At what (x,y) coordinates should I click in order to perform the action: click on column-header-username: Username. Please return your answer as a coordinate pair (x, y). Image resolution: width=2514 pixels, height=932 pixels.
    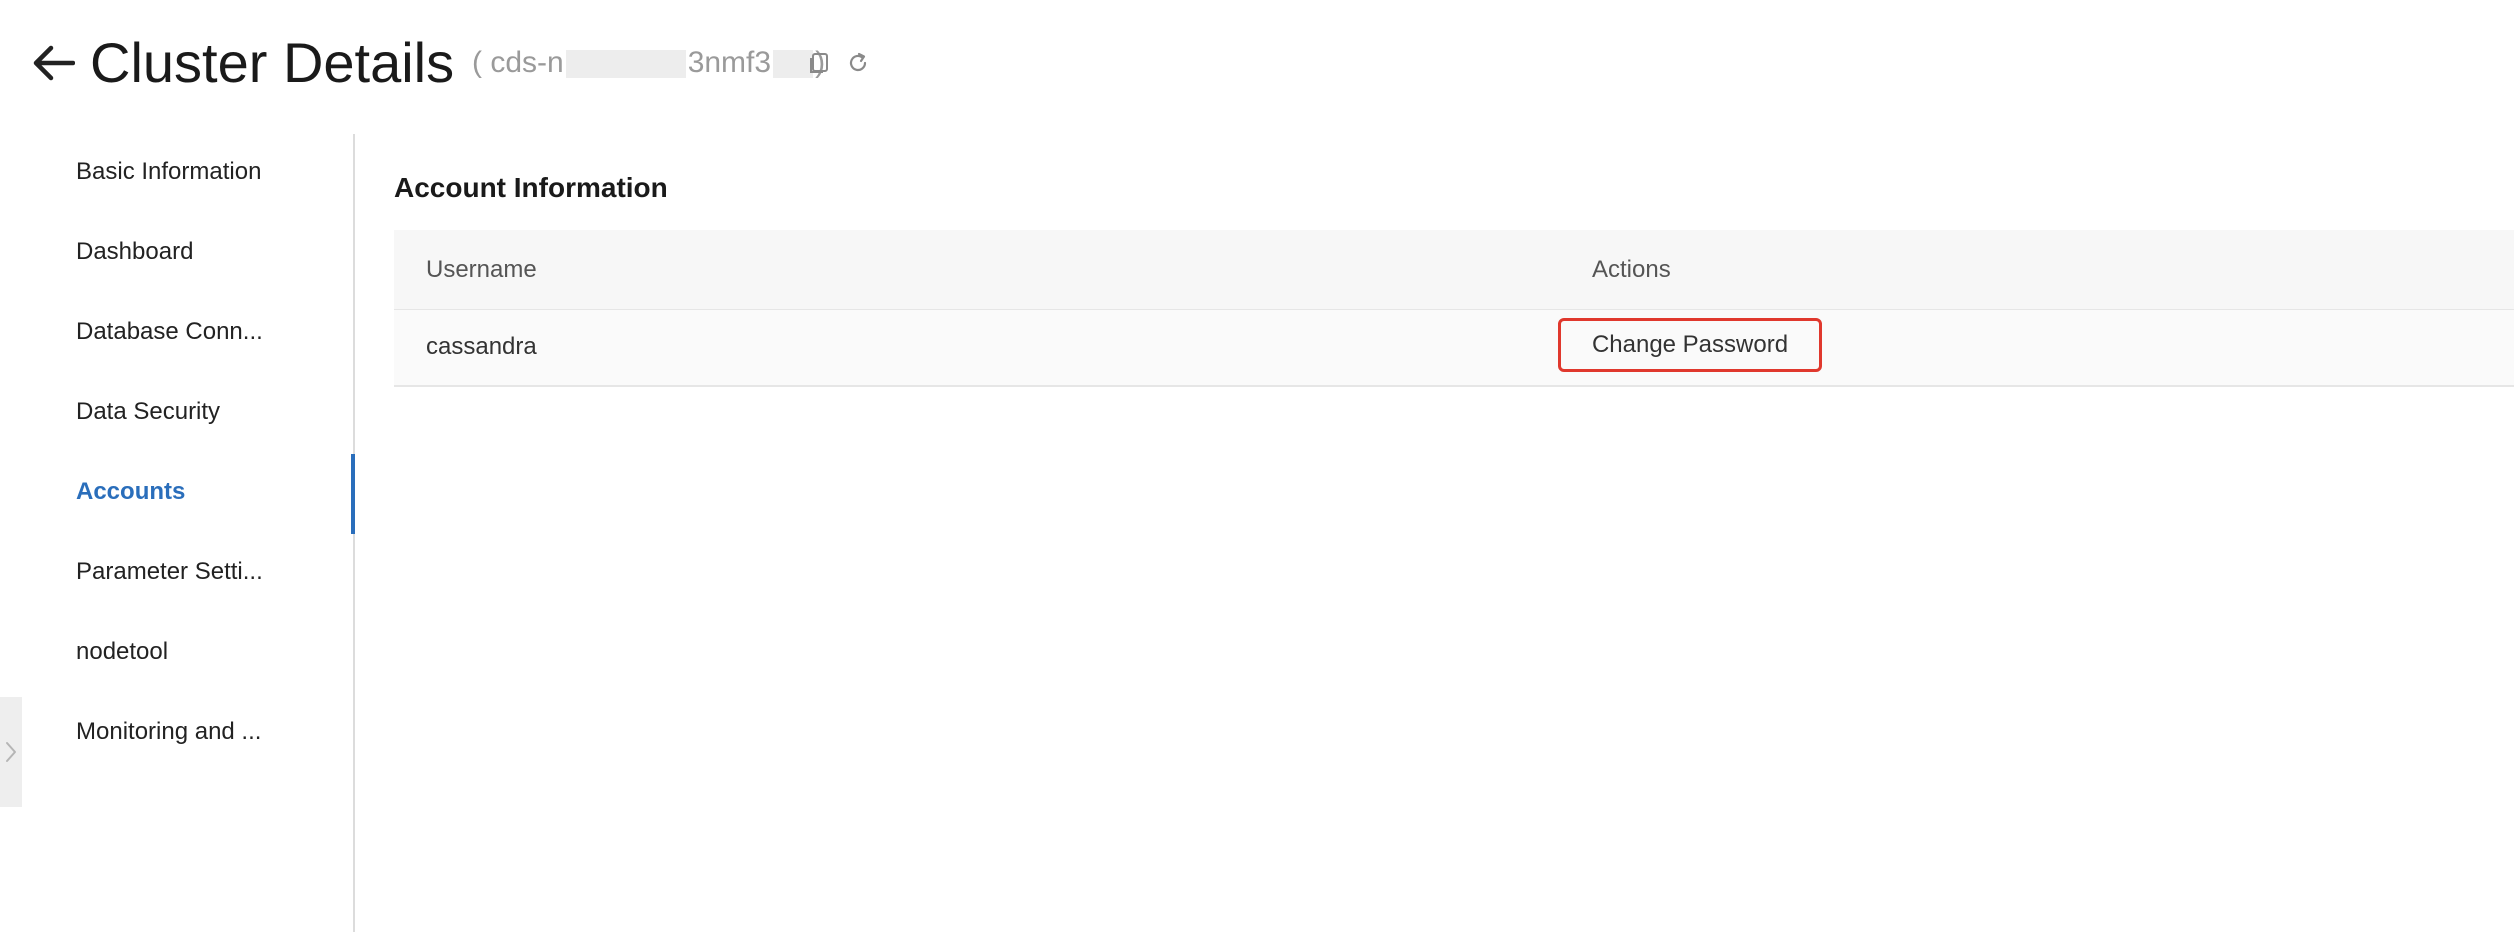
    Looking at the image, I should click on (481, 269).